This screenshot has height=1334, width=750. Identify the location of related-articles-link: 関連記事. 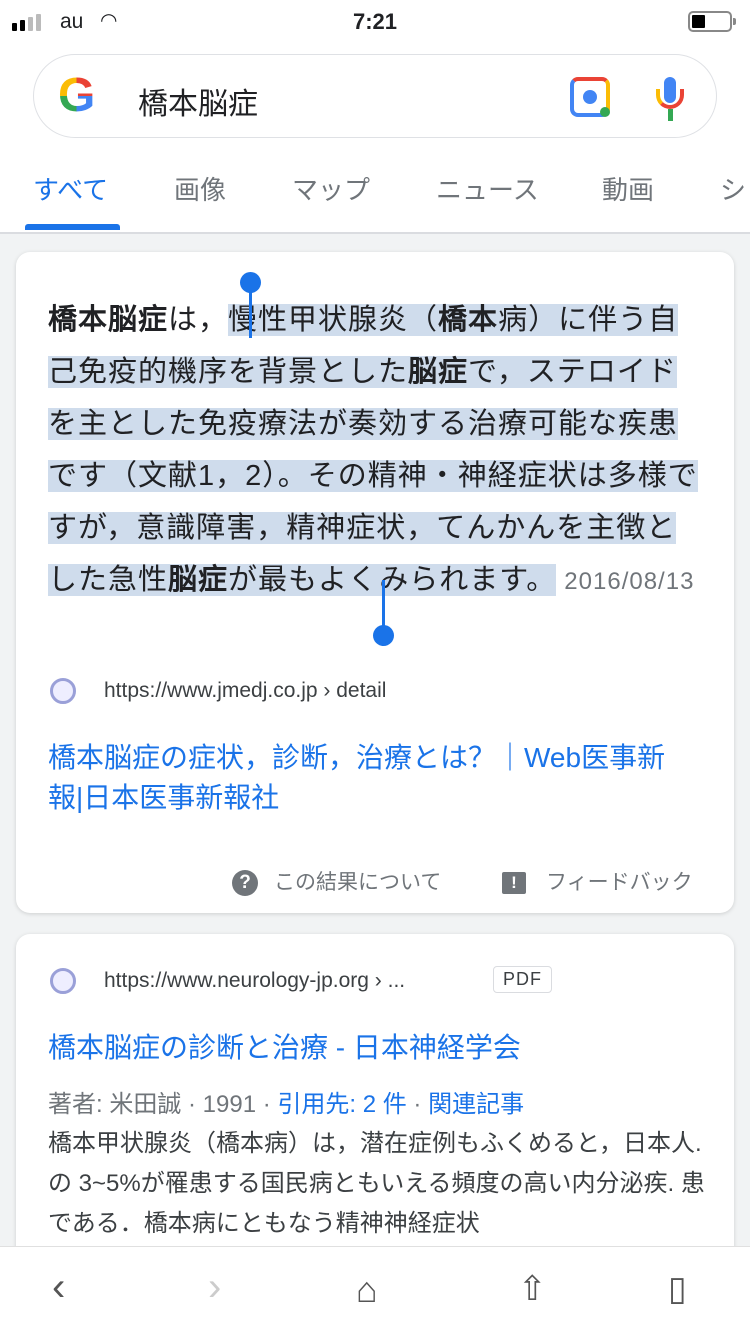
(476, 1104).